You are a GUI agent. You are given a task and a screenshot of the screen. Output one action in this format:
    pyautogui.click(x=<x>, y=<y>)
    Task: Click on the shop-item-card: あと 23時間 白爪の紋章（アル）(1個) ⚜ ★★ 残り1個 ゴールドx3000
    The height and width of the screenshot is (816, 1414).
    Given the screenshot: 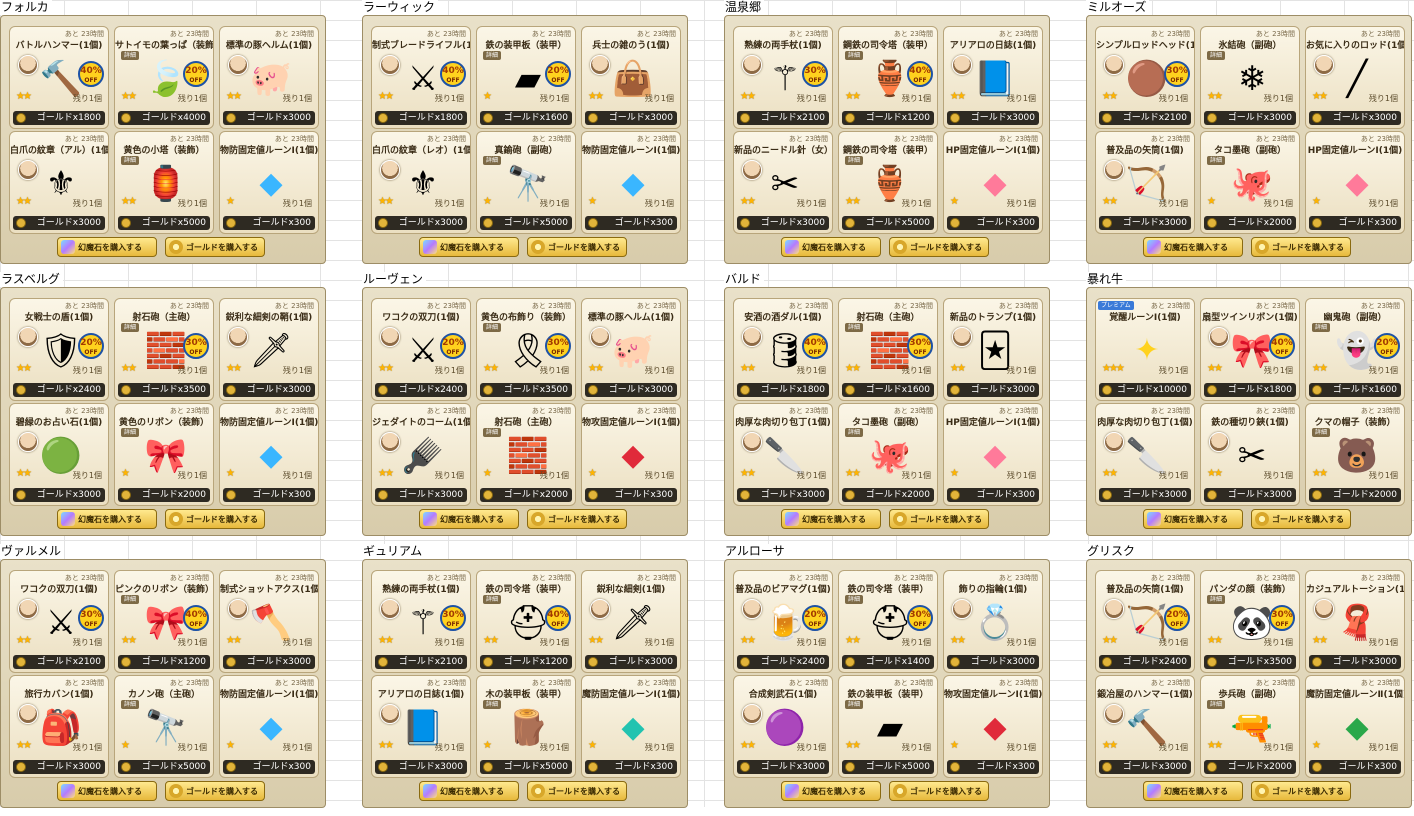 What is the action you would take?
    pyautogui.click(x=59, y=182)
    